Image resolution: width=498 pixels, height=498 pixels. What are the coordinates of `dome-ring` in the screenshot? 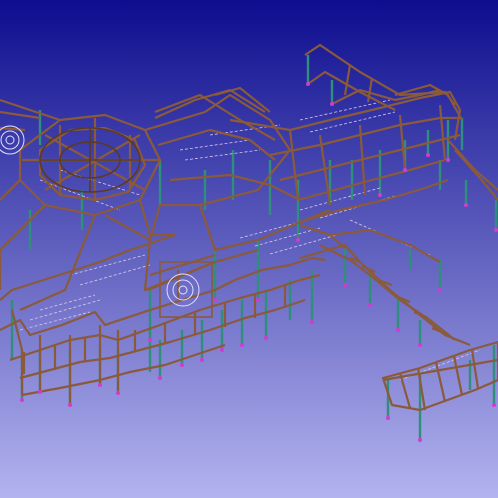 It's located at (90, 160).